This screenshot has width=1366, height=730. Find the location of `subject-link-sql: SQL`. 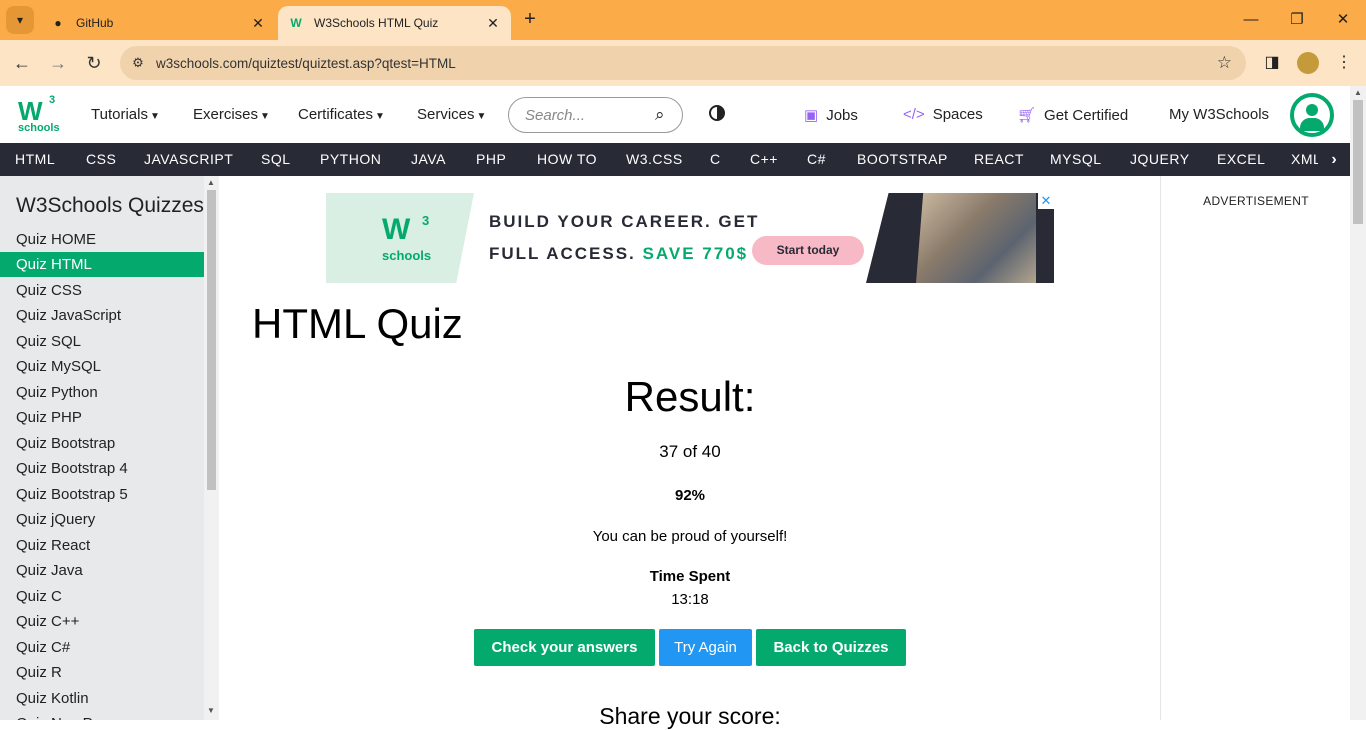

subject-link-sql: SQL is located at coordinates (276, 159).